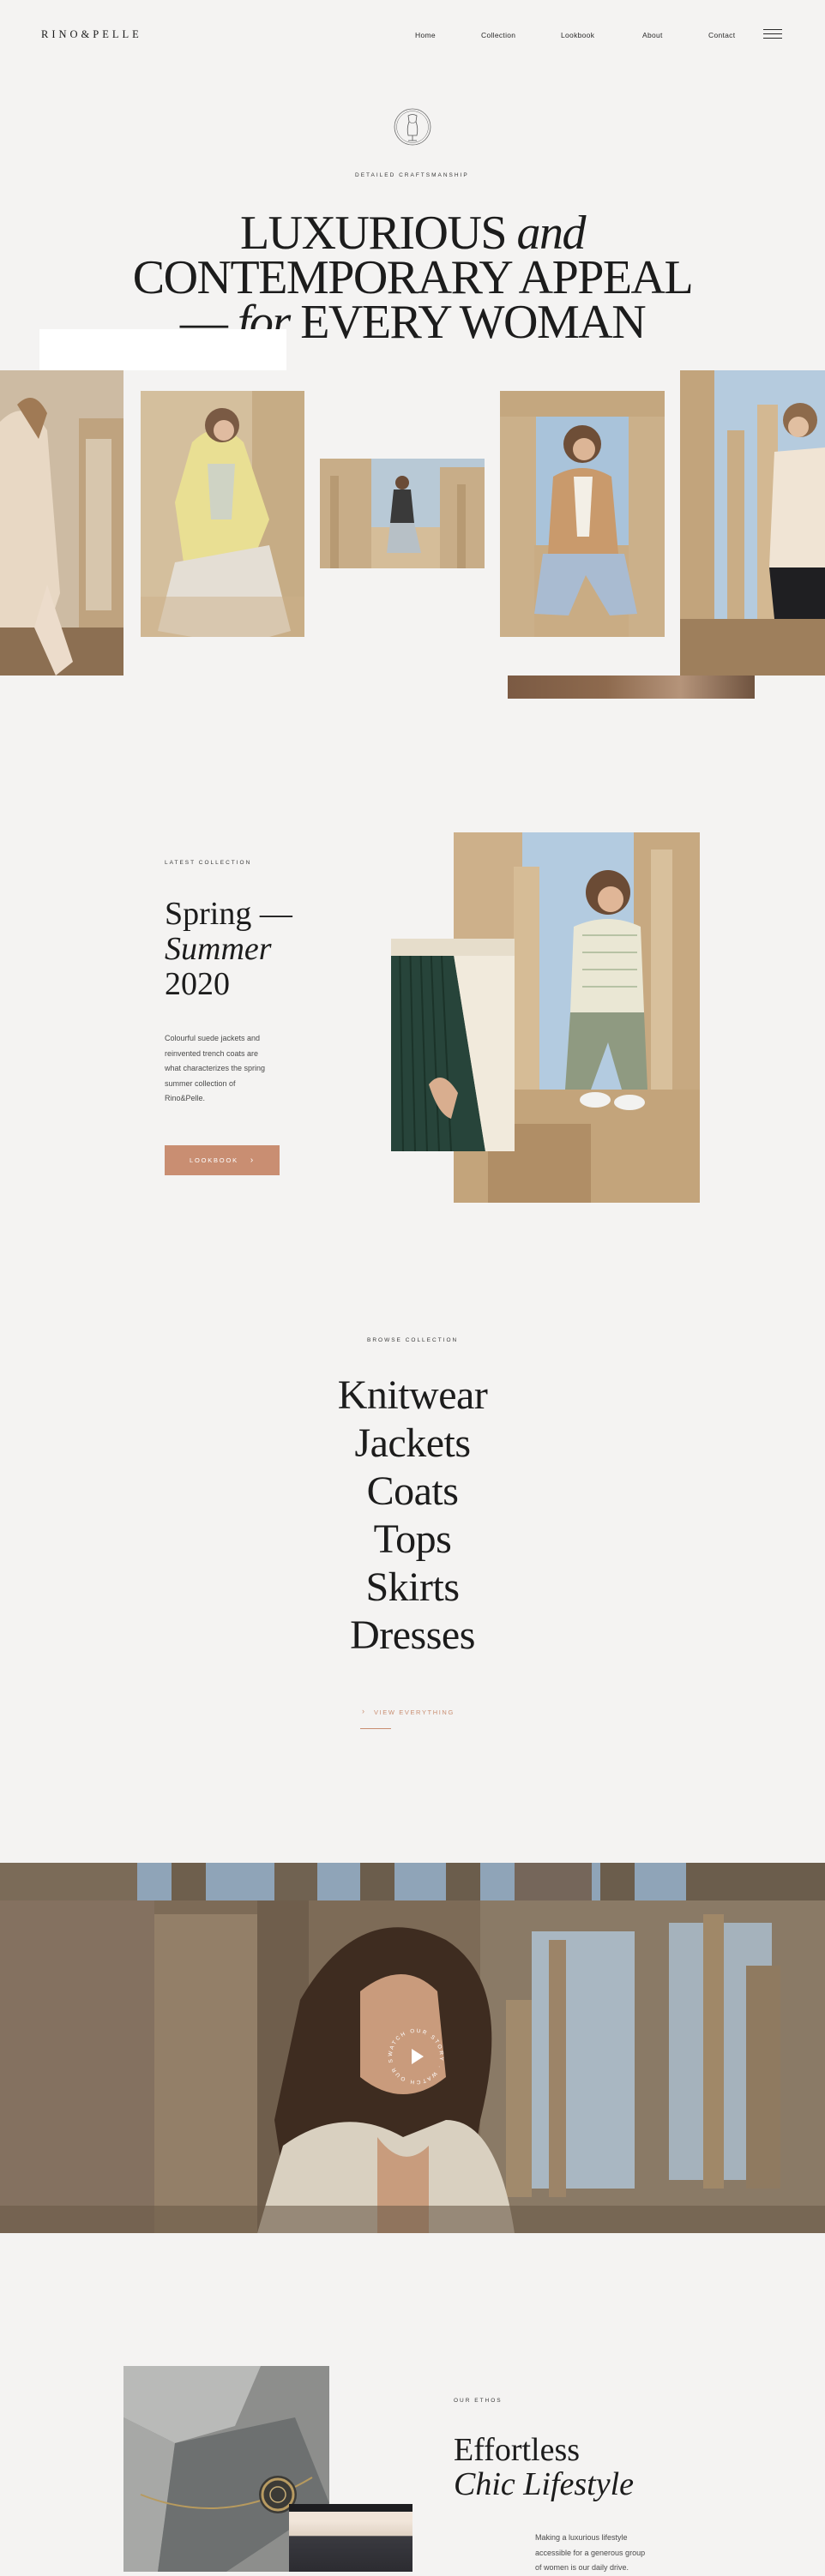  What do you see at coordinates (412, 1588) in the screenshot?
I see `category-skirts: Skirts` at bounding box center [412, 1588].